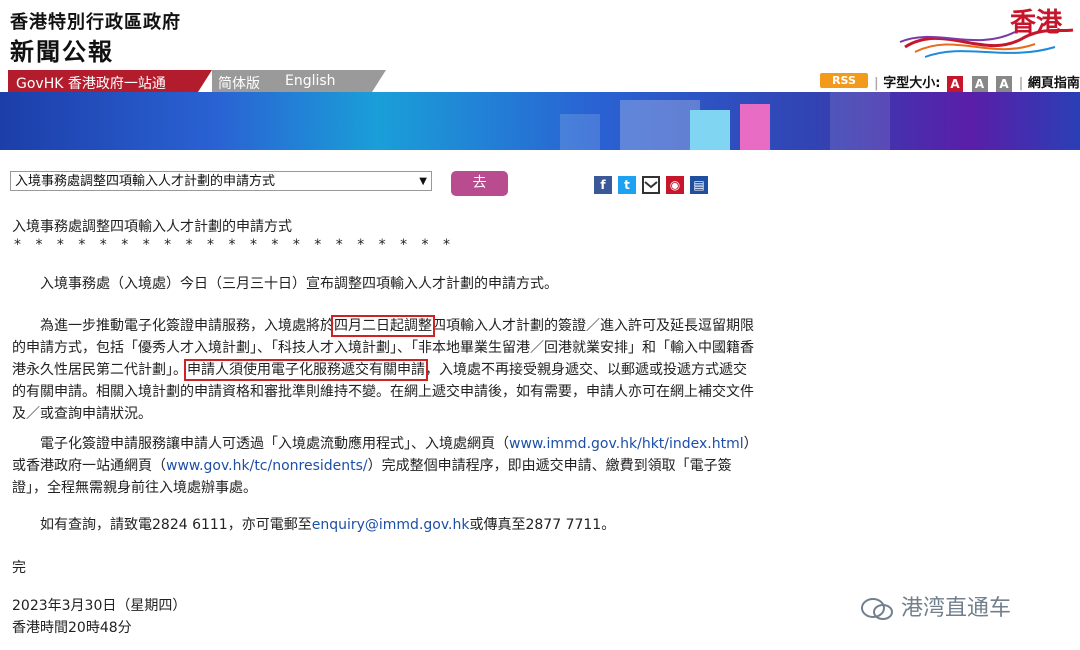 The width and height of the screenshot is (1080, 650). What do you see at coordinates (603, 185) in the screenshot?
I see `facebook-icon: f` at bounding box center [603, 185].